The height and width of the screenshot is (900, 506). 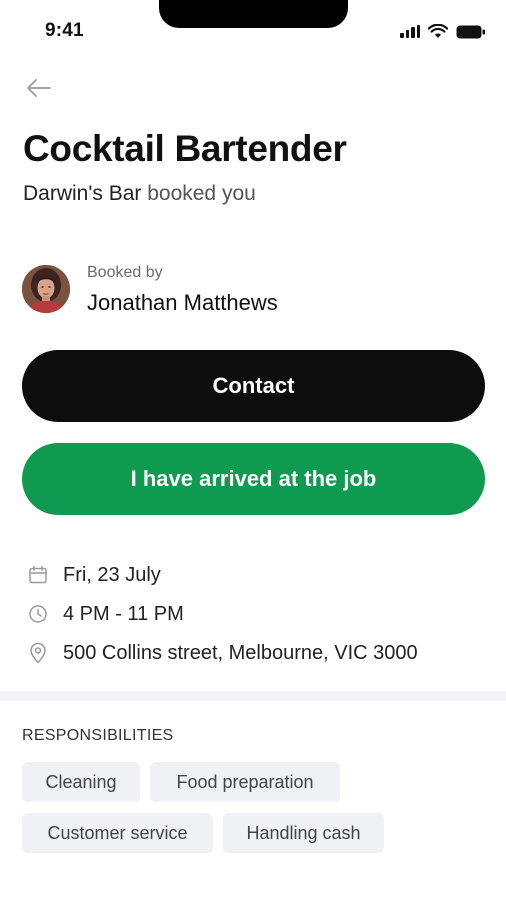 What do you see at coordinates (470, 31) in the screenshot?
I see `battery-icon` at bounding box center [470, 31].